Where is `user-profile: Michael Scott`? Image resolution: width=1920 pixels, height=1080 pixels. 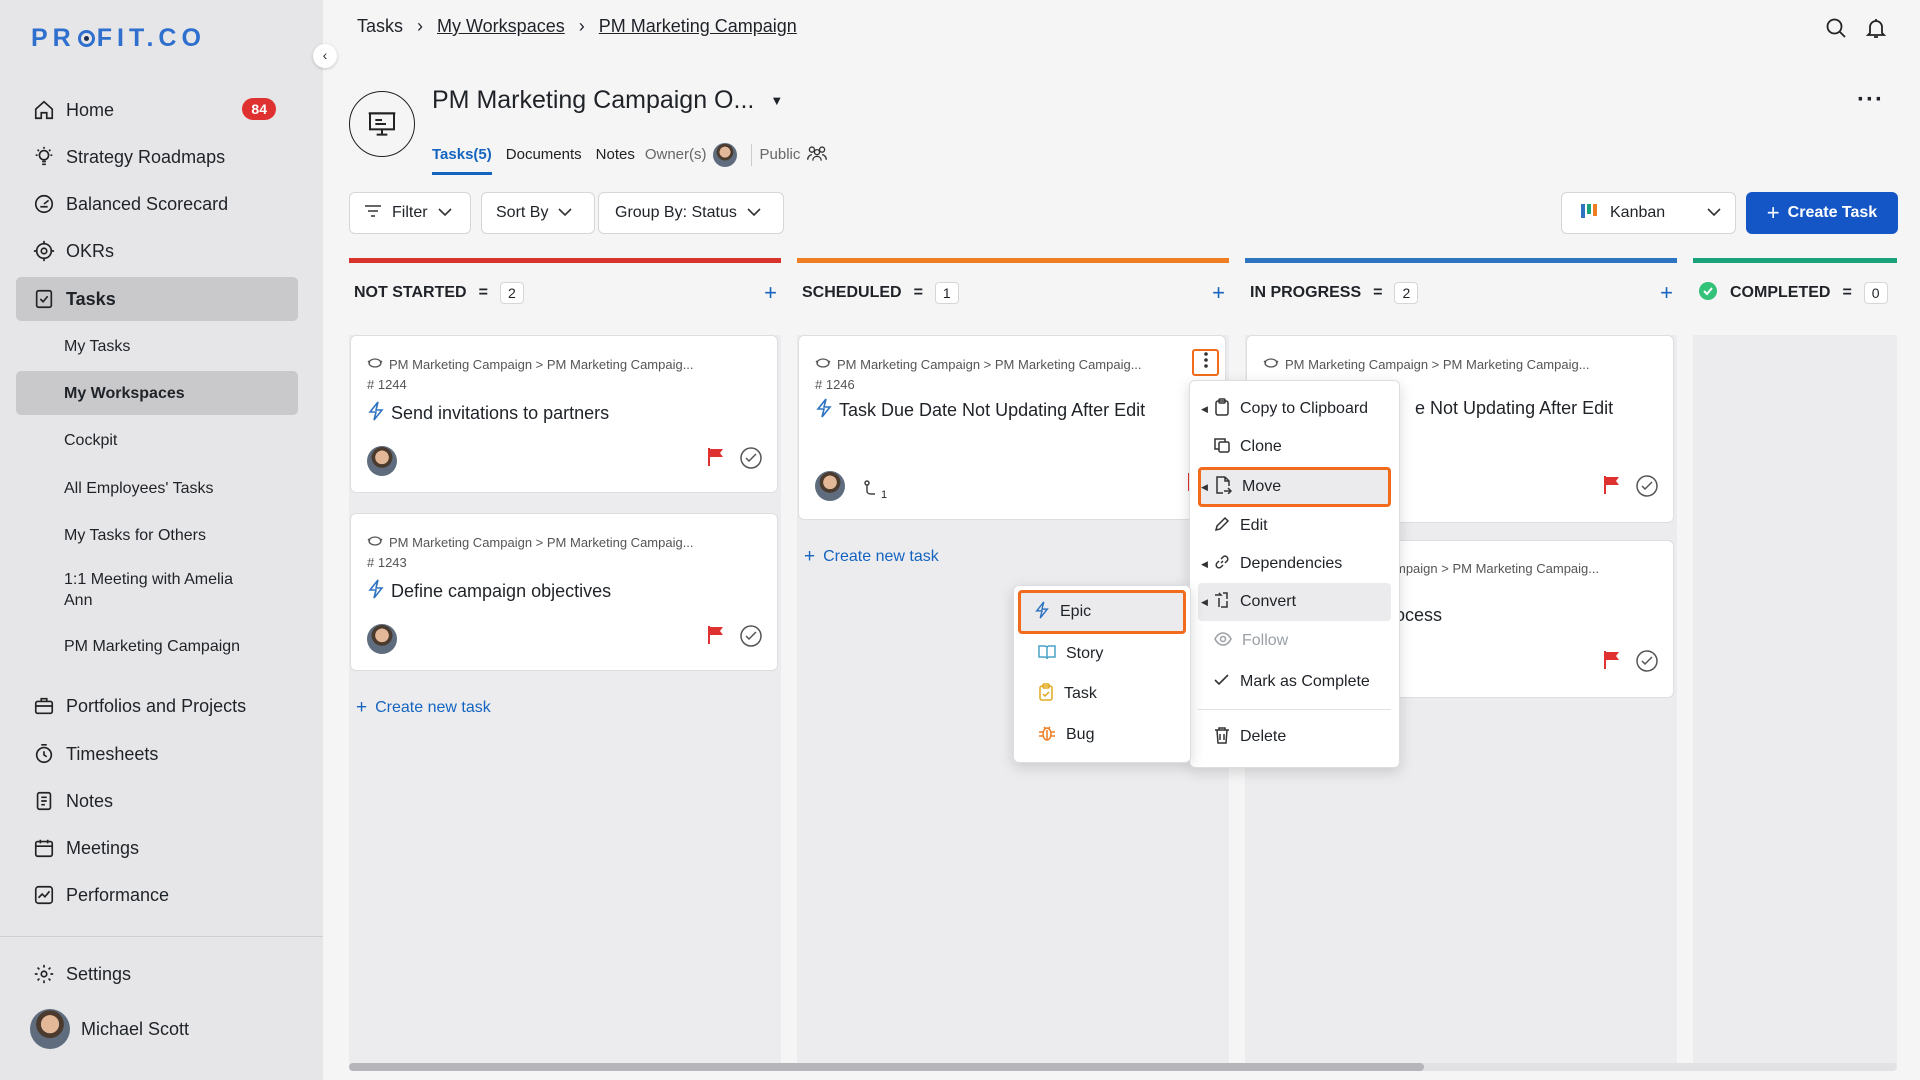
user-profile: Michael Scott is located at coordinates (109, 1029).